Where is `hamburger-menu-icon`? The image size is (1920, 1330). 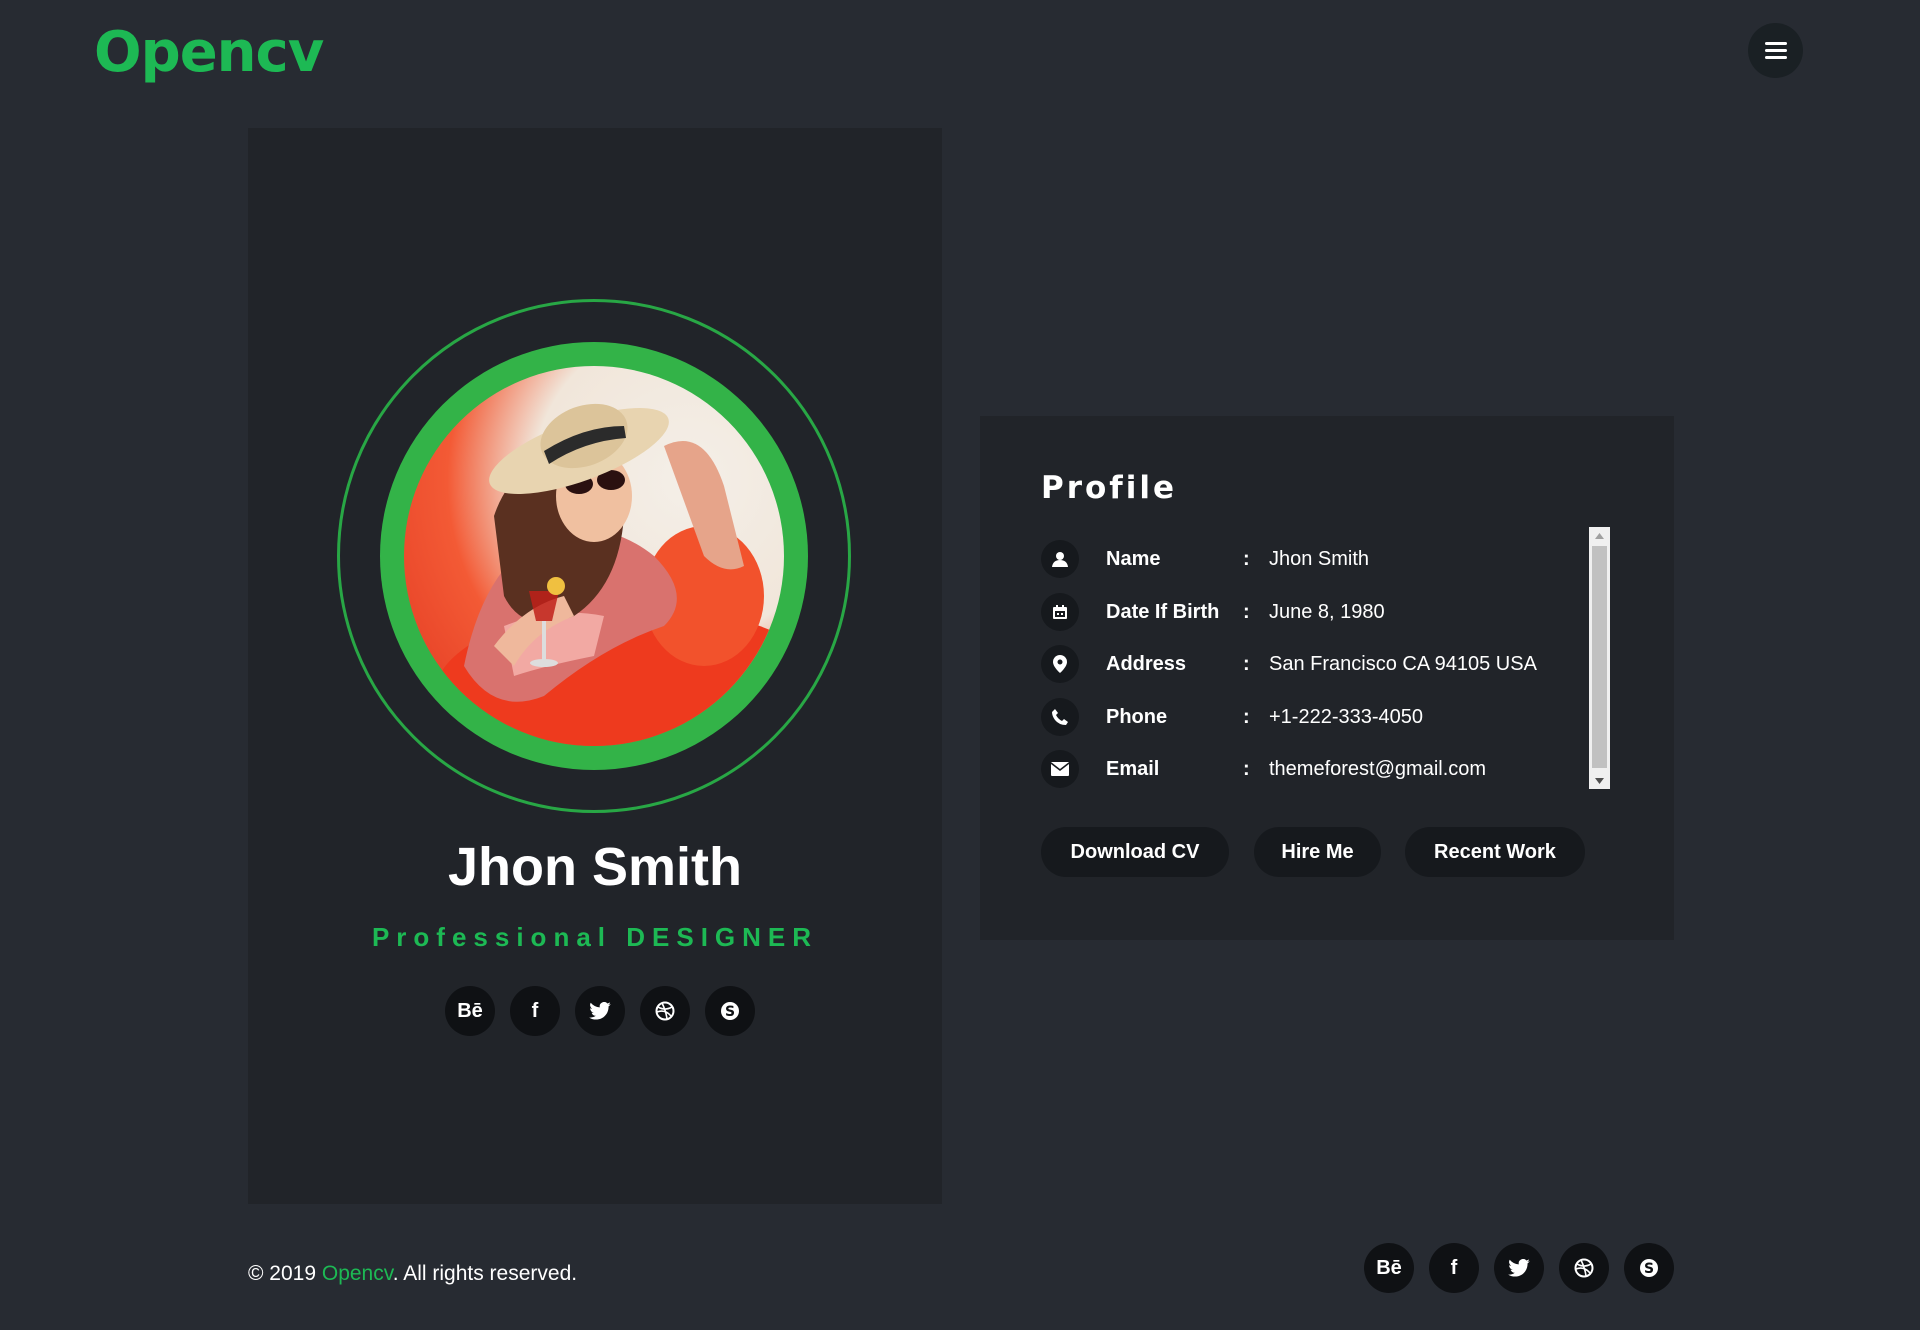 hamburger-menu-icon is located at coordinates (1775, 50).